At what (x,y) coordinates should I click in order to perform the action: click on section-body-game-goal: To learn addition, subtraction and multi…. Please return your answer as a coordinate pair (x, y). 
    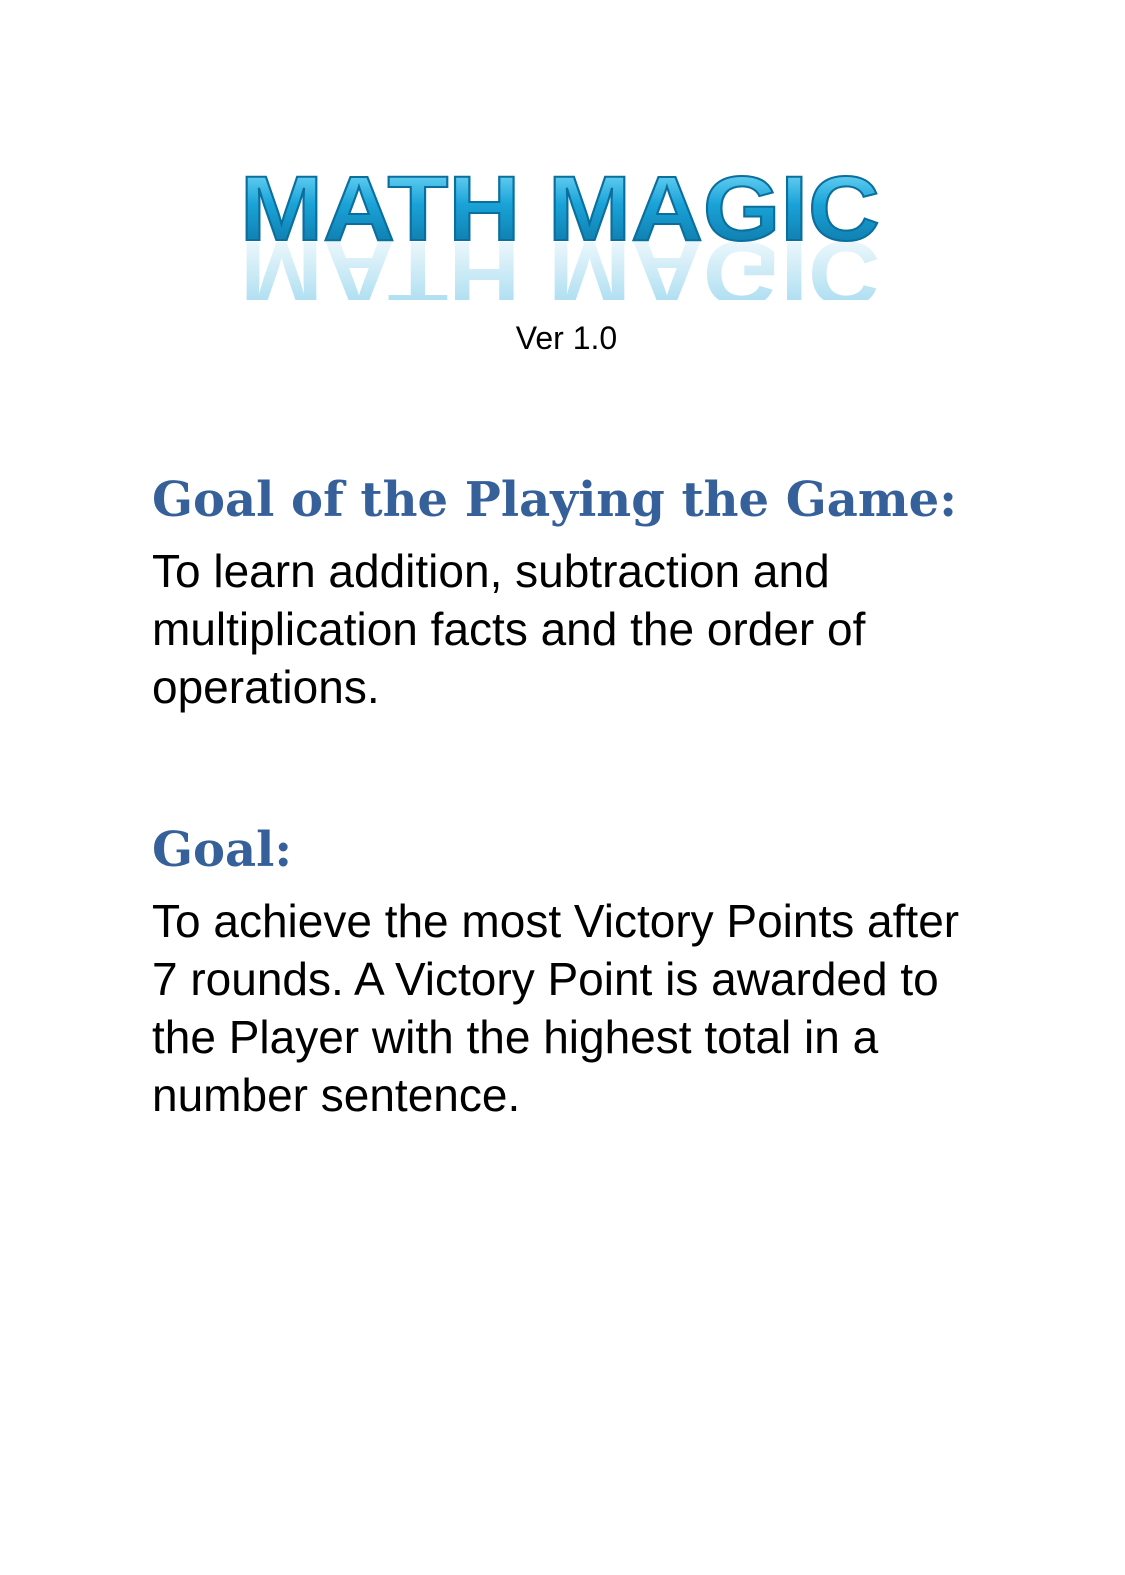
    Looking at the image, I should click on (509, 629).